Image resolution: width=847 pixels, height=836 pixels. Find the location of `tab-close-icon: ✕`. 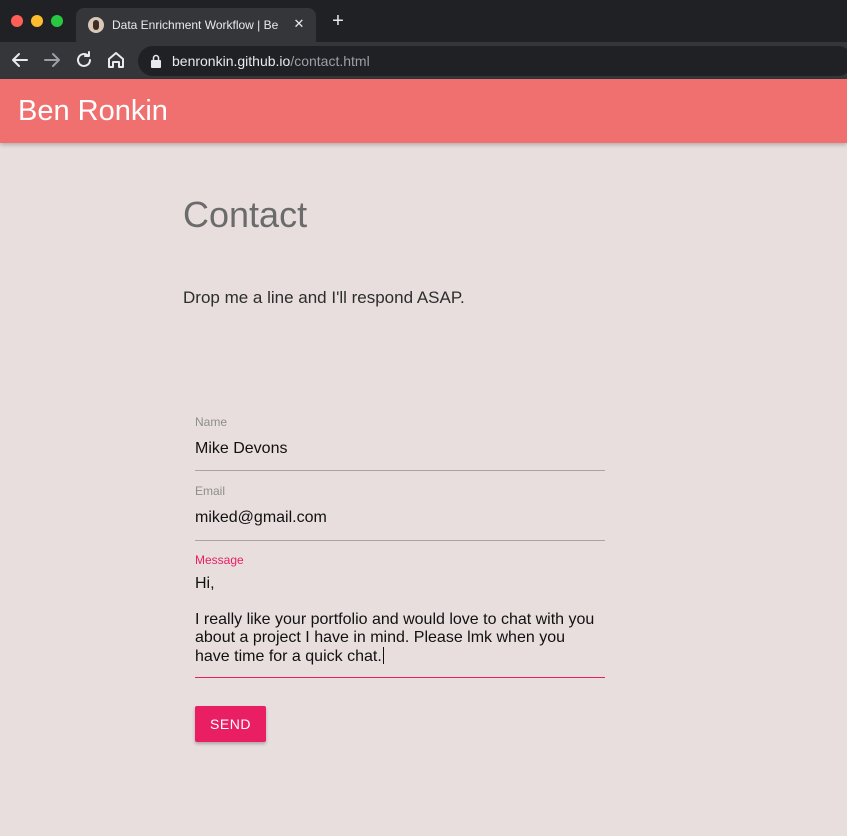

tab-close-icon: ✕ is located at coordinates (299, 24).